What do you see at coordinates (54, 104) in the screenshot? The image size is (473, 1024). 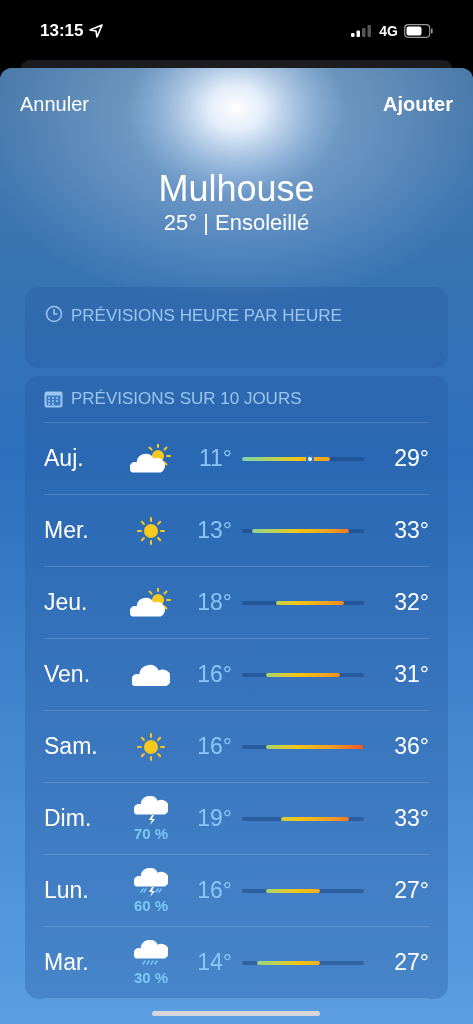 I see `cancel-button: Annuler` at bounding box center [54, 104].